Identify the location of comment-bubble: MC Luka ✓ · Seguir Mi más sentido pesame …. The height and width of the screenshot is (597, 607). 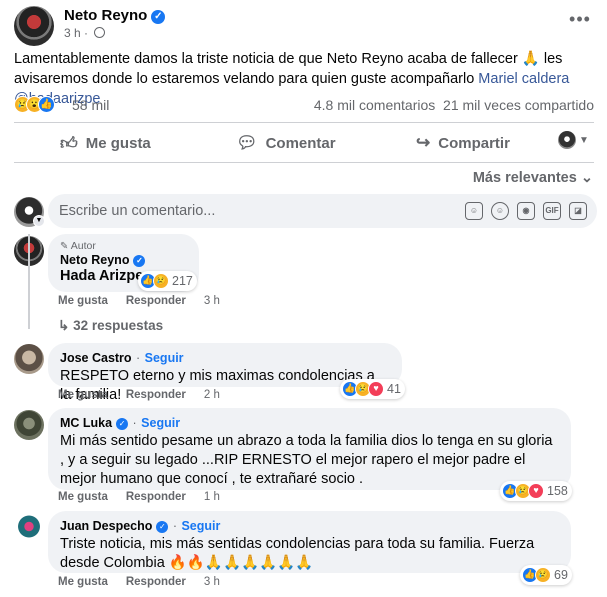
(309, 449).